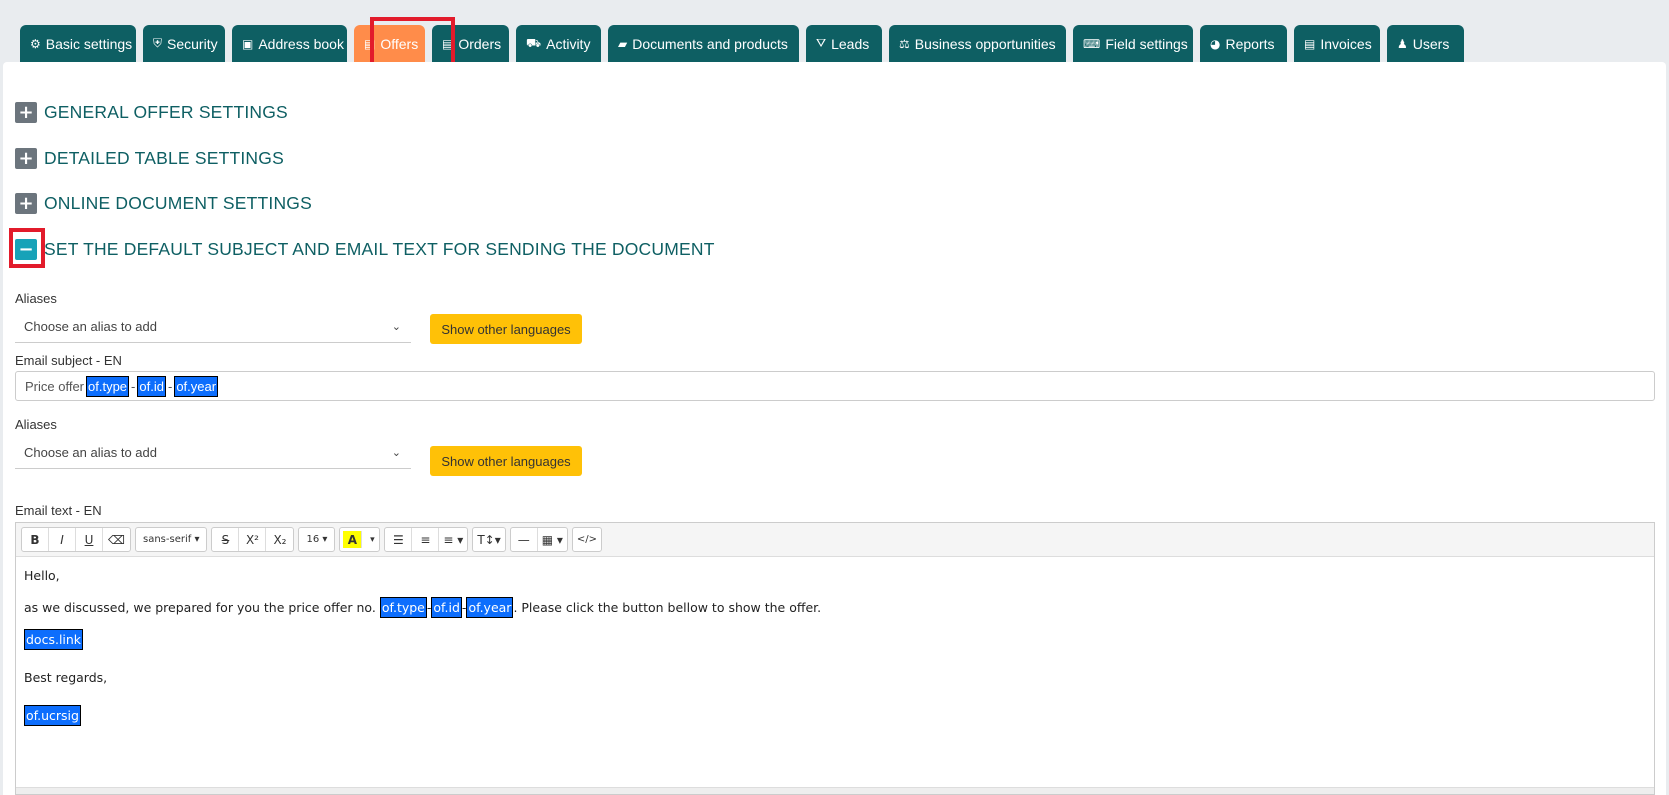 The height and width of the screenshot is (795, 1669). I want to click on eraser-icon: ⌫, so click(116, 539).